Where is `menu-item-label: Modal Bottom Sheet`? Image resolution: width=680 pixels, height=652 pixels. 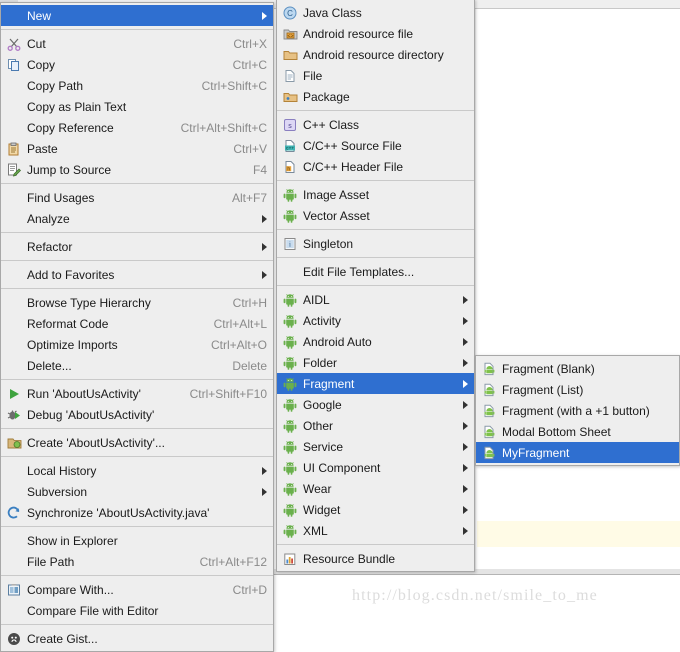 menu-item-label: Modal Bottom Sheet is located at coordinates (556, 431).